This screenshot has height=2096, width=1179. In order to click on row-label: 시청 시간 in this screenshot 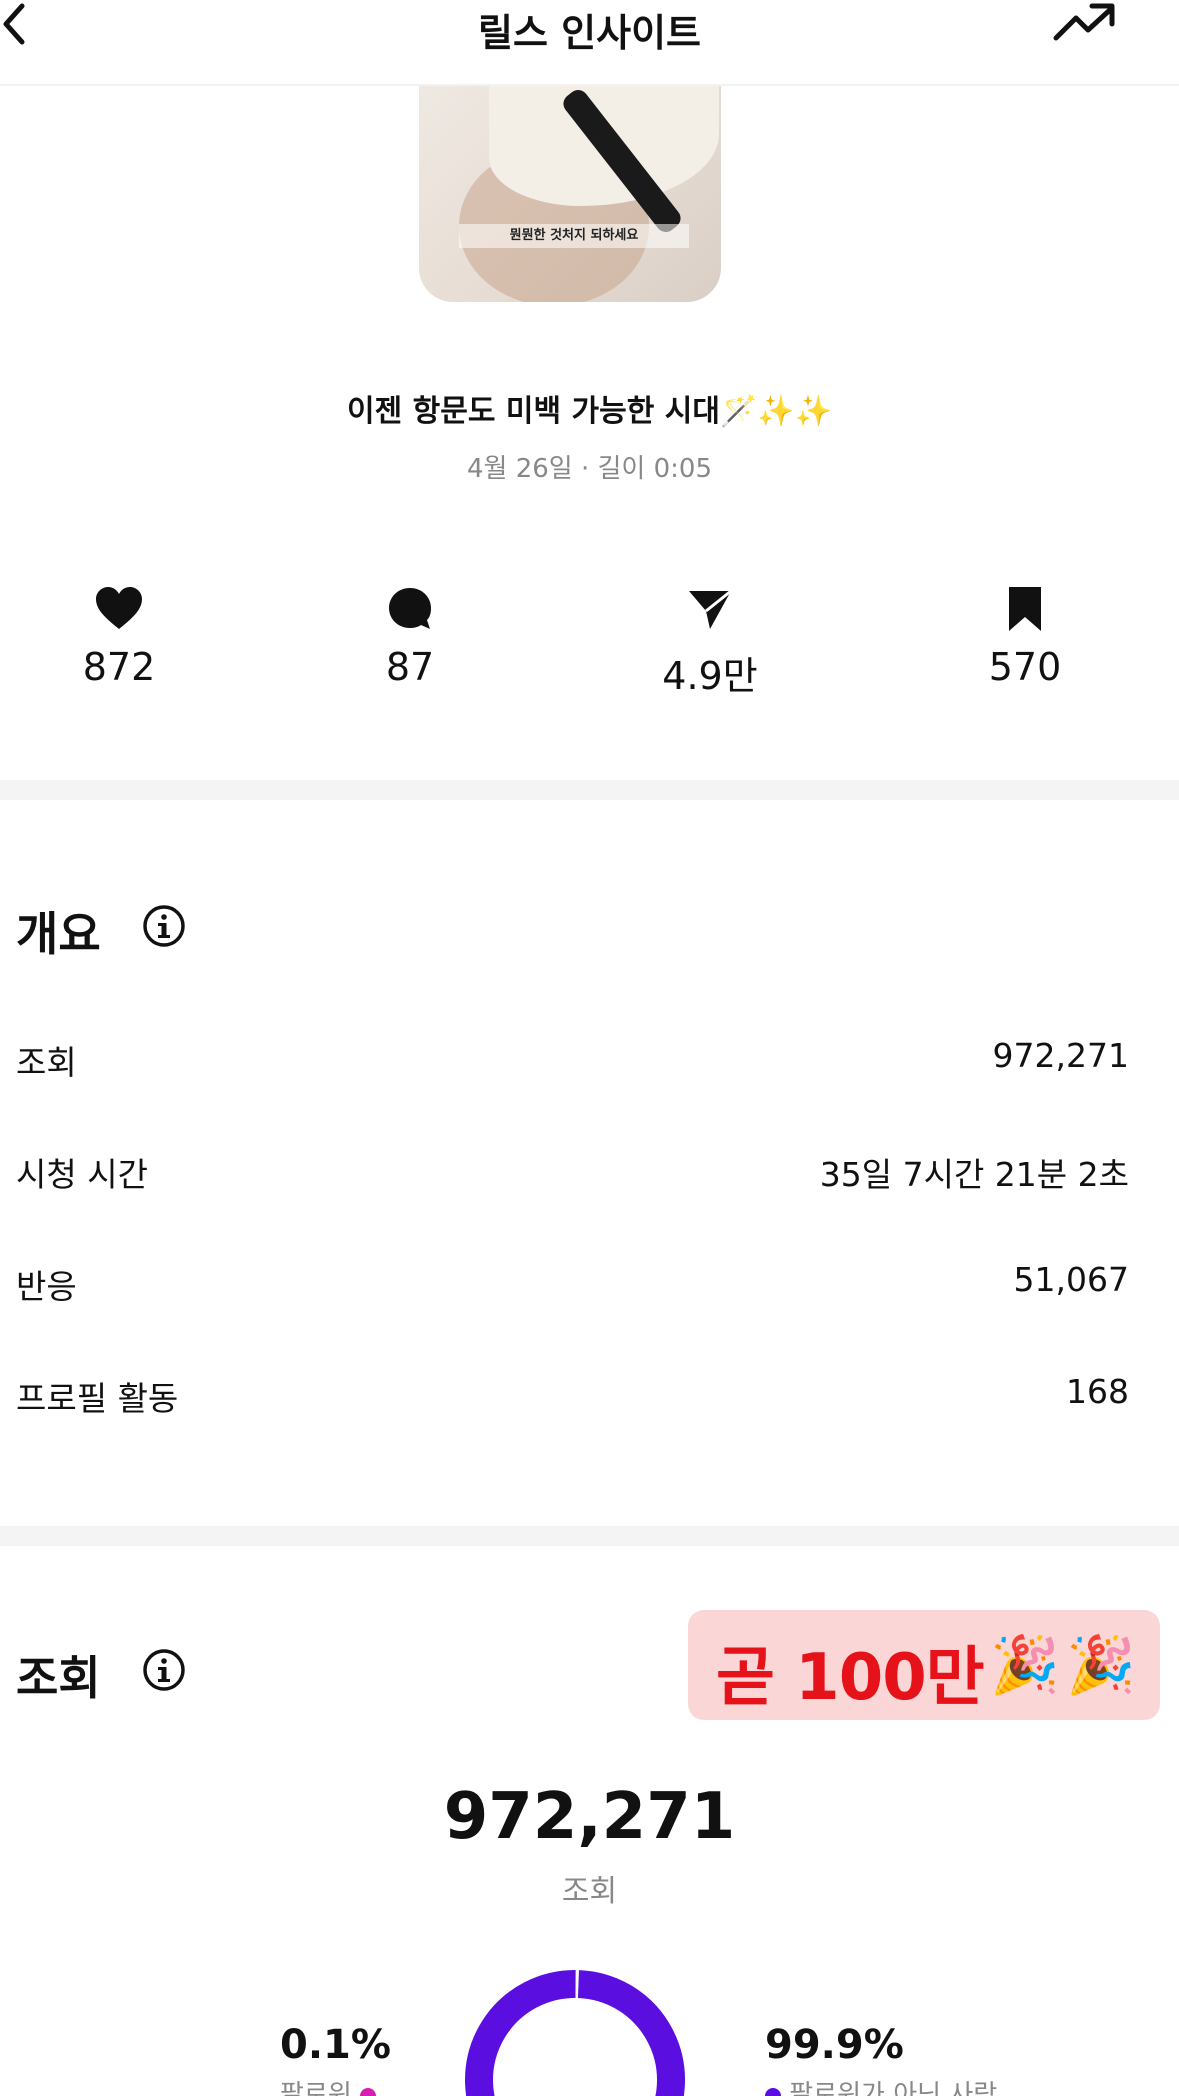, I will do `click(82, 1174)`.